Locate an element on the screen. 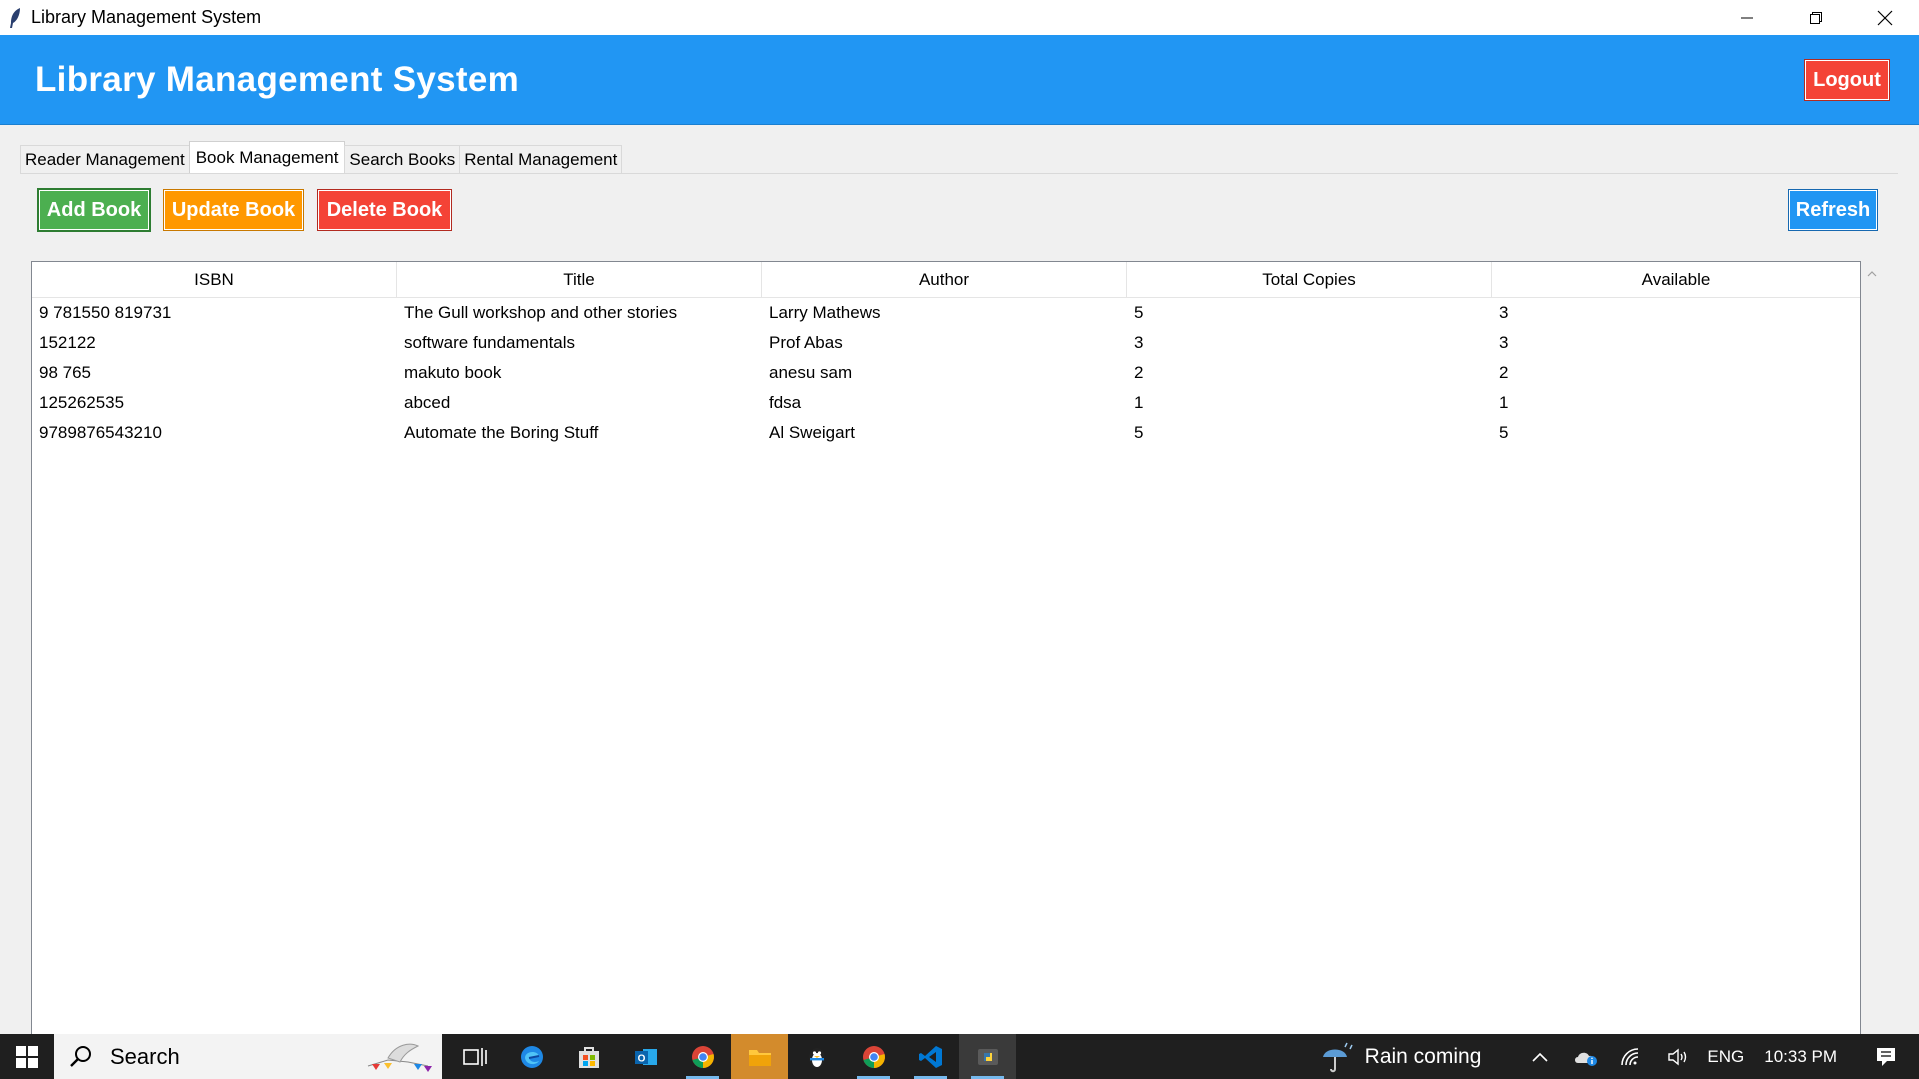  search-highlight-dove-icon is located at coordinates (399, 1057).